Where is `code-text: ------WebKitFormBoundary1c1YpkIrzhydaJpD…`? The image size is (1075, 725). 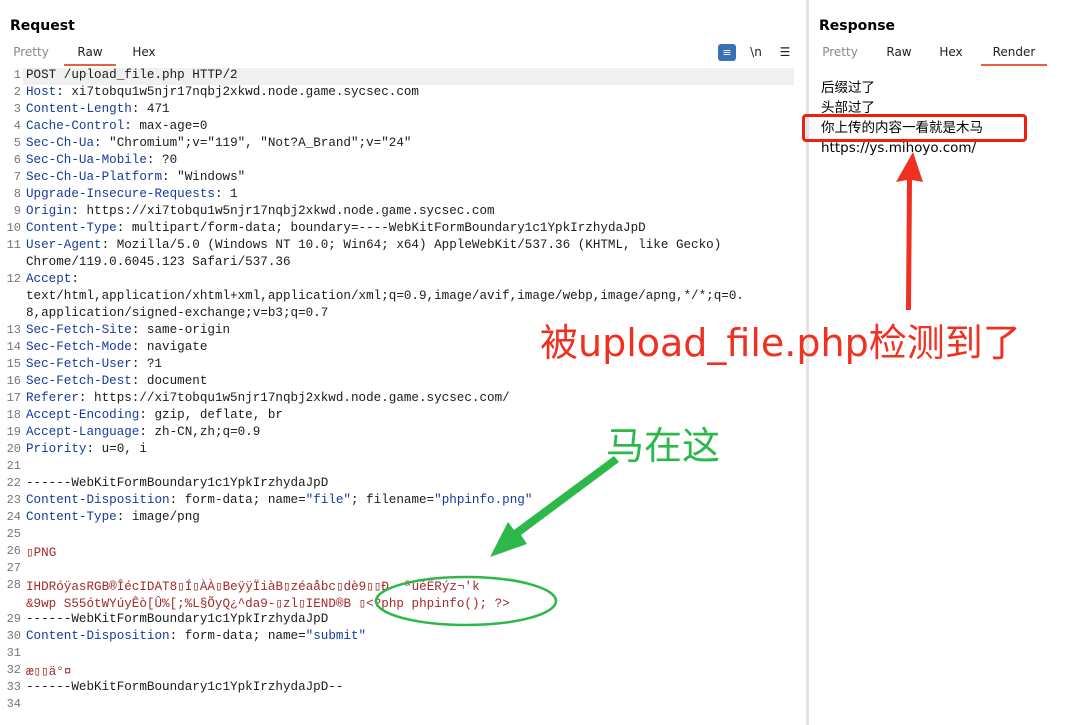
code-text: ------WebKitFormBoundary1c1YpkIrzhydaJpD… is located at coordinates (185, 687).